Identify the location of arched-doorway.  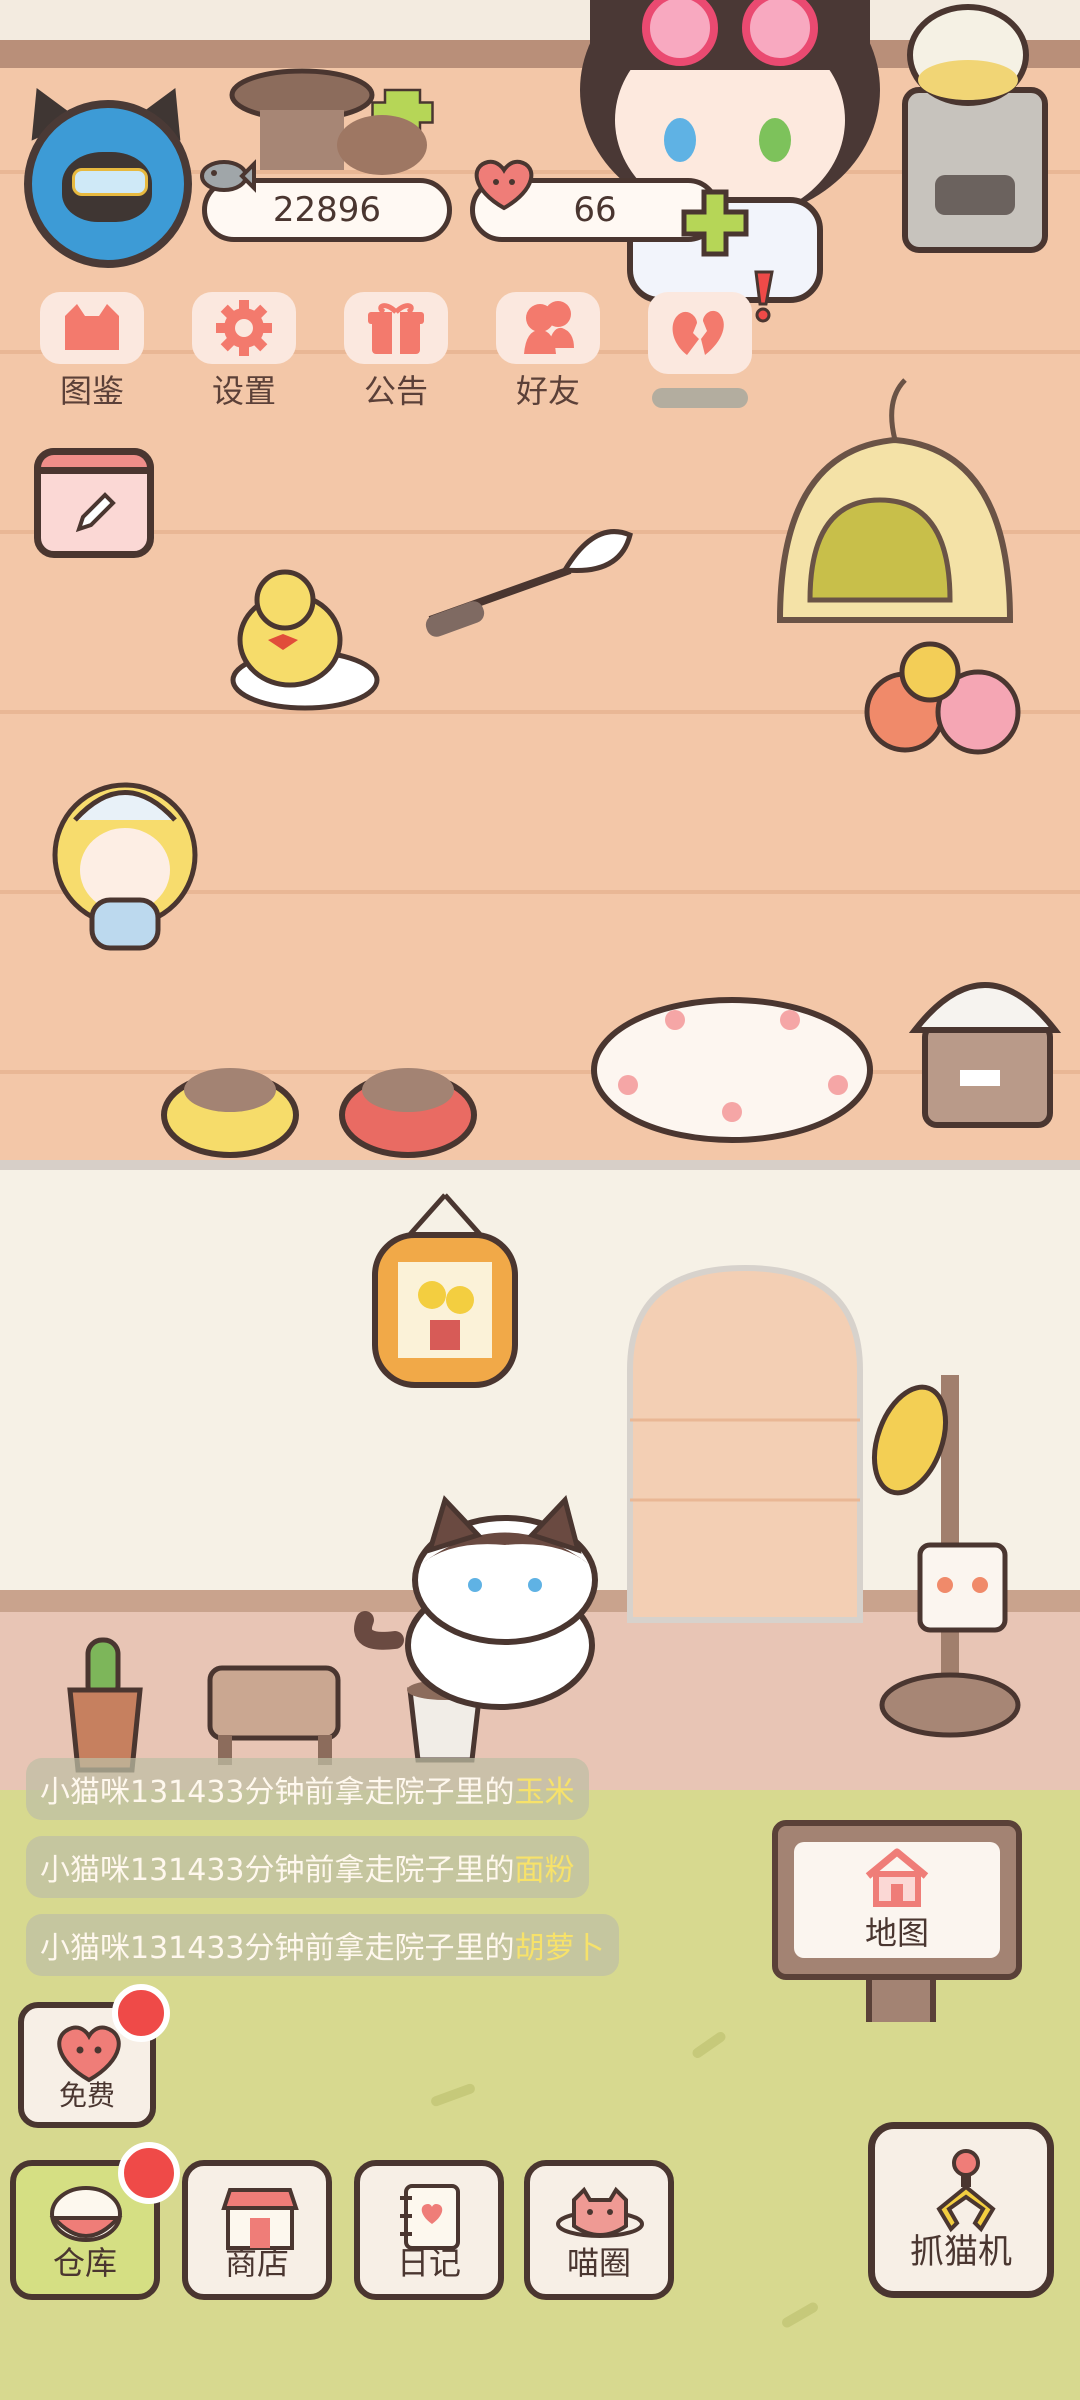
(745, 1443).